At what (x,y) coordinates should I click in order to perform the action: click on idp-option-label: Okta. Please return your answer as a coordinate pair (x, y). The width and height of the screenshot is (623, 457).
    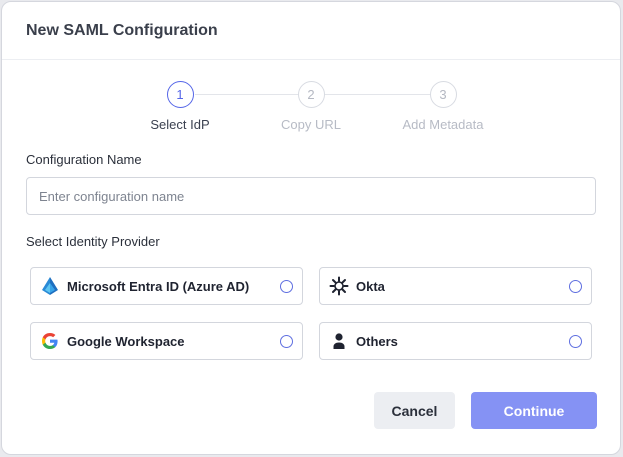
    Looking at the image, I should click on (370, 286).